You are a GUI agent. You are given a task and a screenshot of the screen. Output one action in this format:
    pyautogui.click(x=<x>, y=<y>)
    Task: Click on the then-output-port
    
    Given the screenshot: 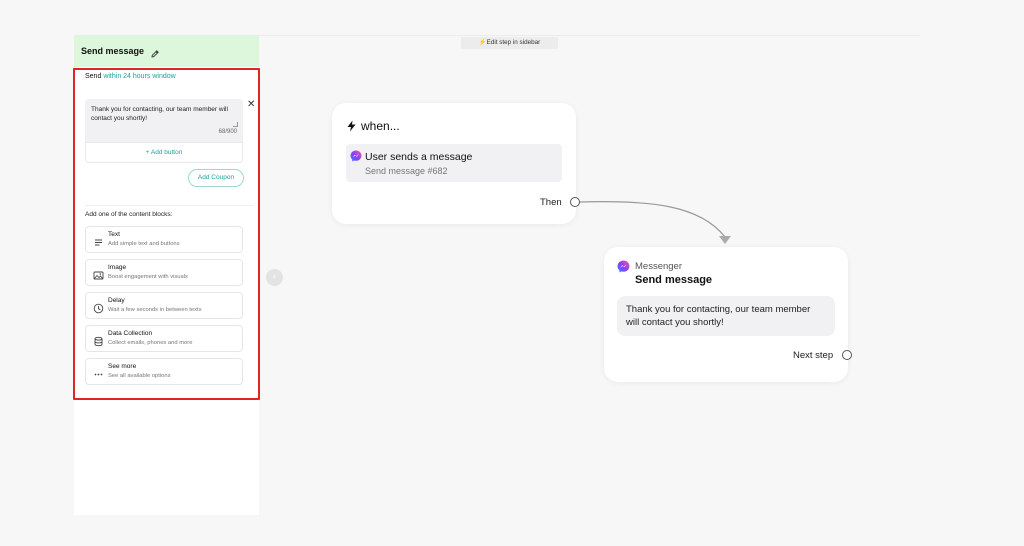 What is the action you would take?
    pyautogui.click(x=575, y=202)
    